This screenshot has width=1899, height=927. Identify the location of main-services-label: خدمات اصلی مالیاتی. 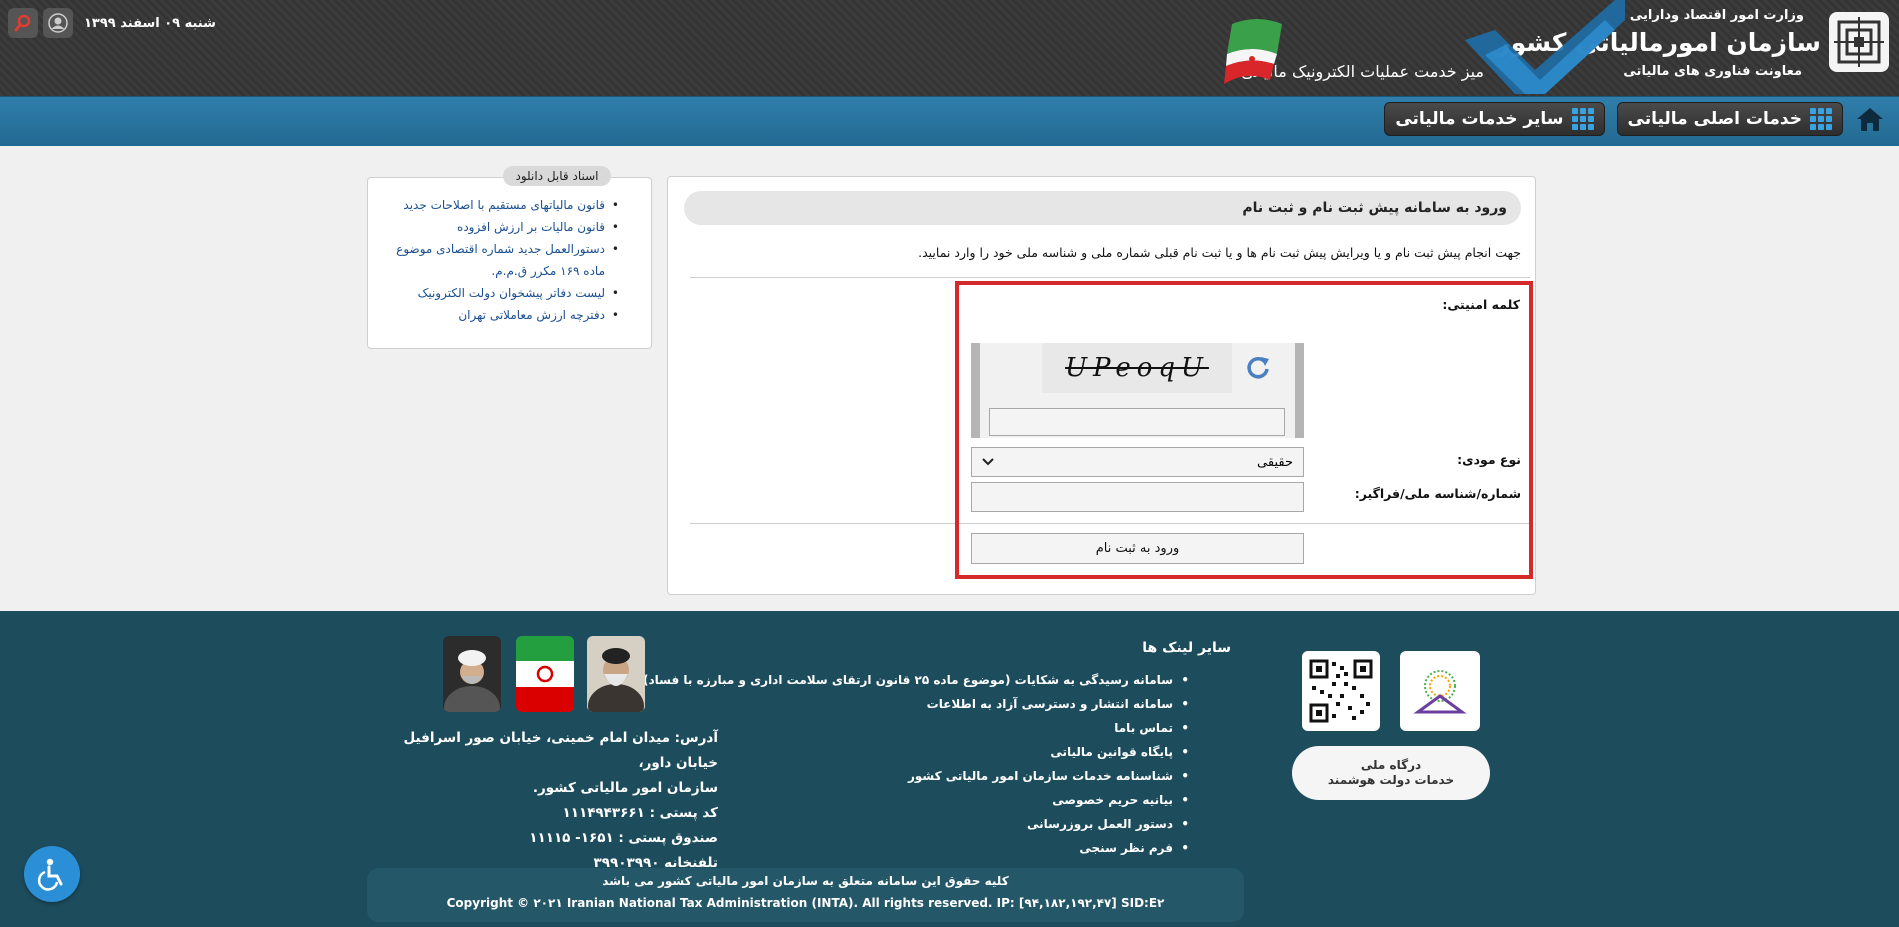
(1715, 119).